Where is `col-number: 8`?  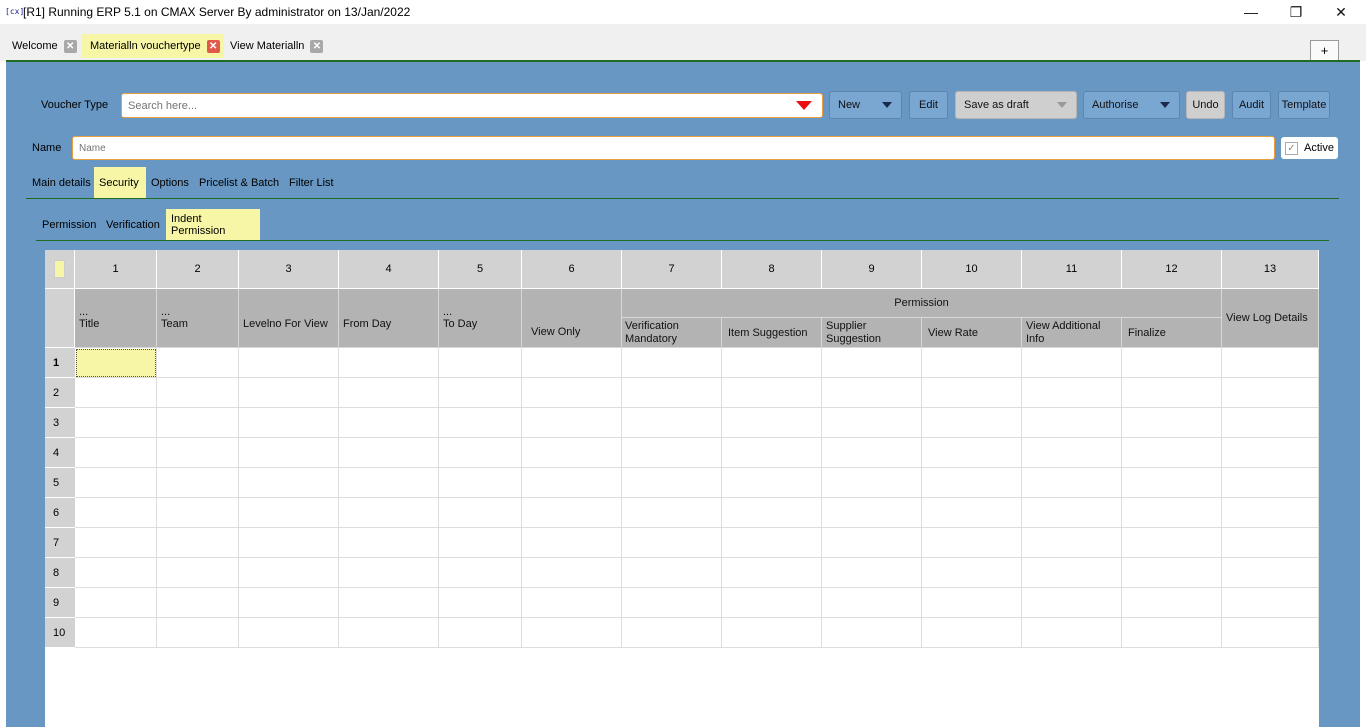
col-number: 8 is located at coordinates (772, 269).